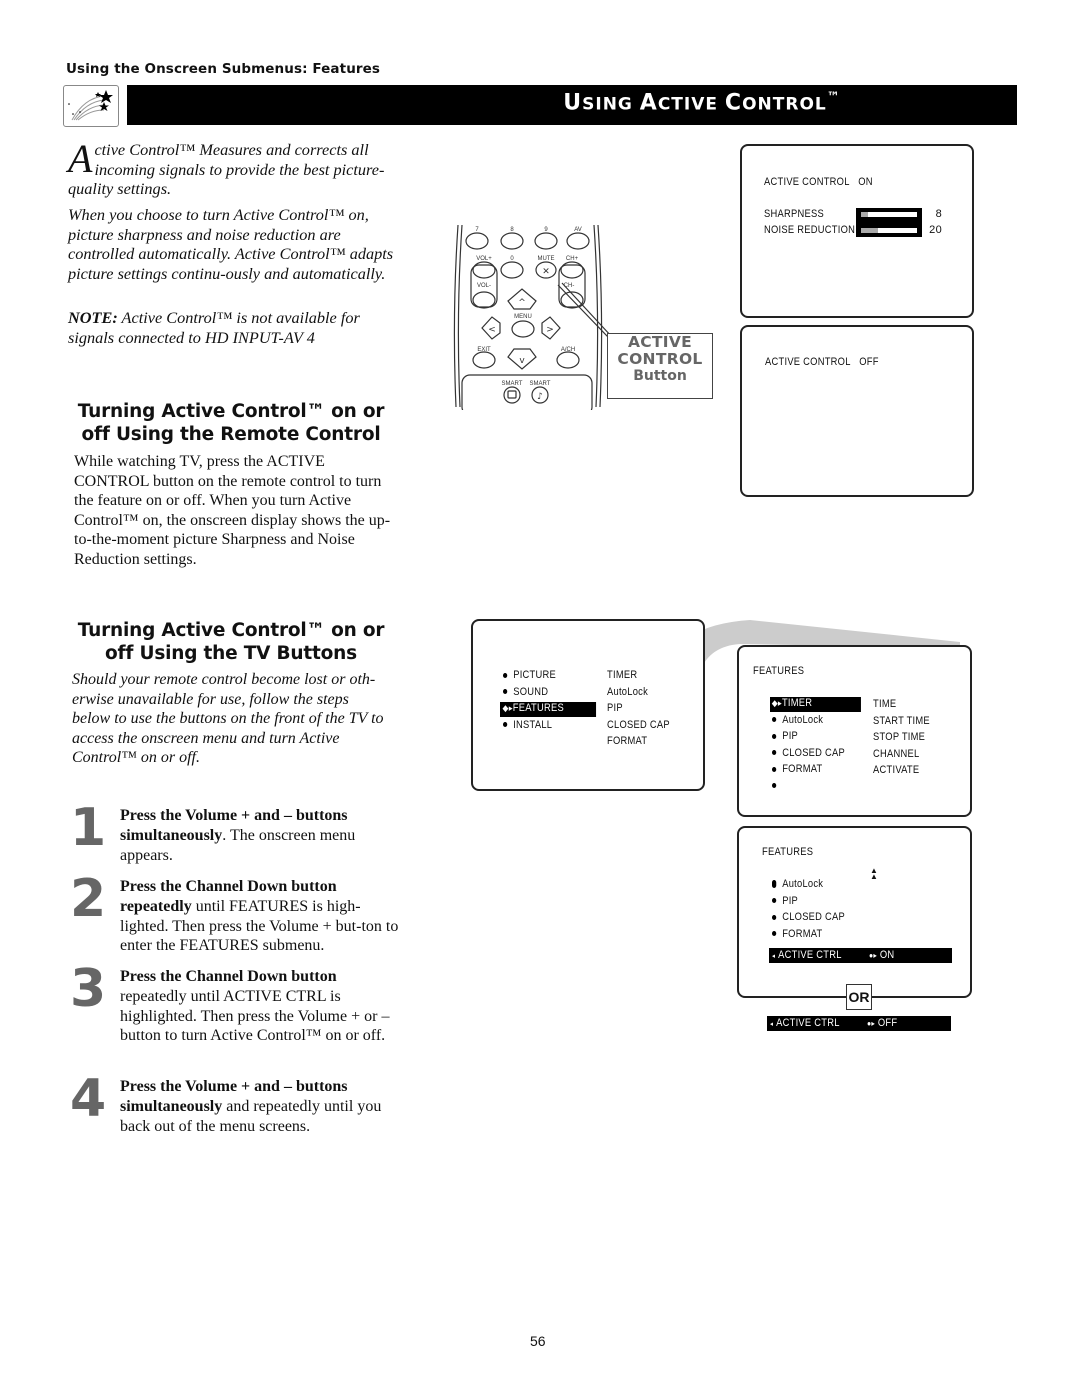 Image resolution: width=1080 pixels, height=1397 pixels. Describe the element at coordinates (859, 1023) in the screenshot. I see `active-ctrl-row-off: ◂ ACTIVE CTRL ●▸ OFF` at that location.